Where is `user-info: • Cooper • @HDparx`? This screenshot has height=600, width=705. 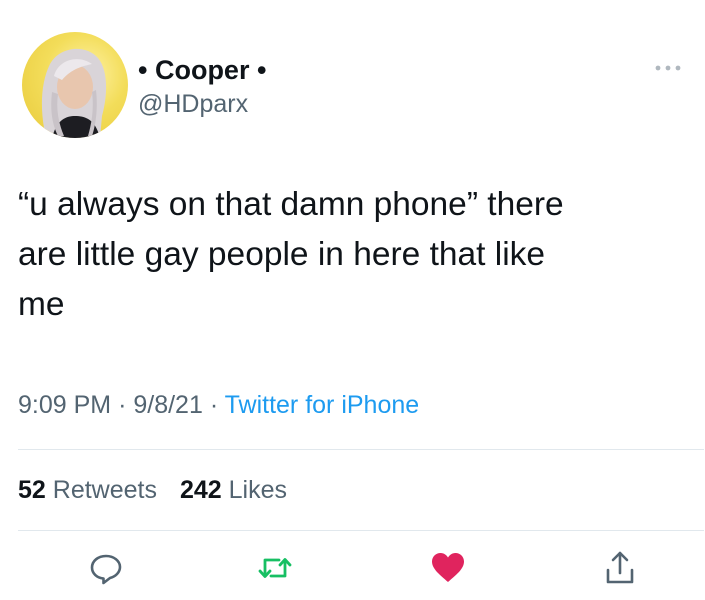 user-info: • Cooper • @HDparx is located at coordinates (202, 87).